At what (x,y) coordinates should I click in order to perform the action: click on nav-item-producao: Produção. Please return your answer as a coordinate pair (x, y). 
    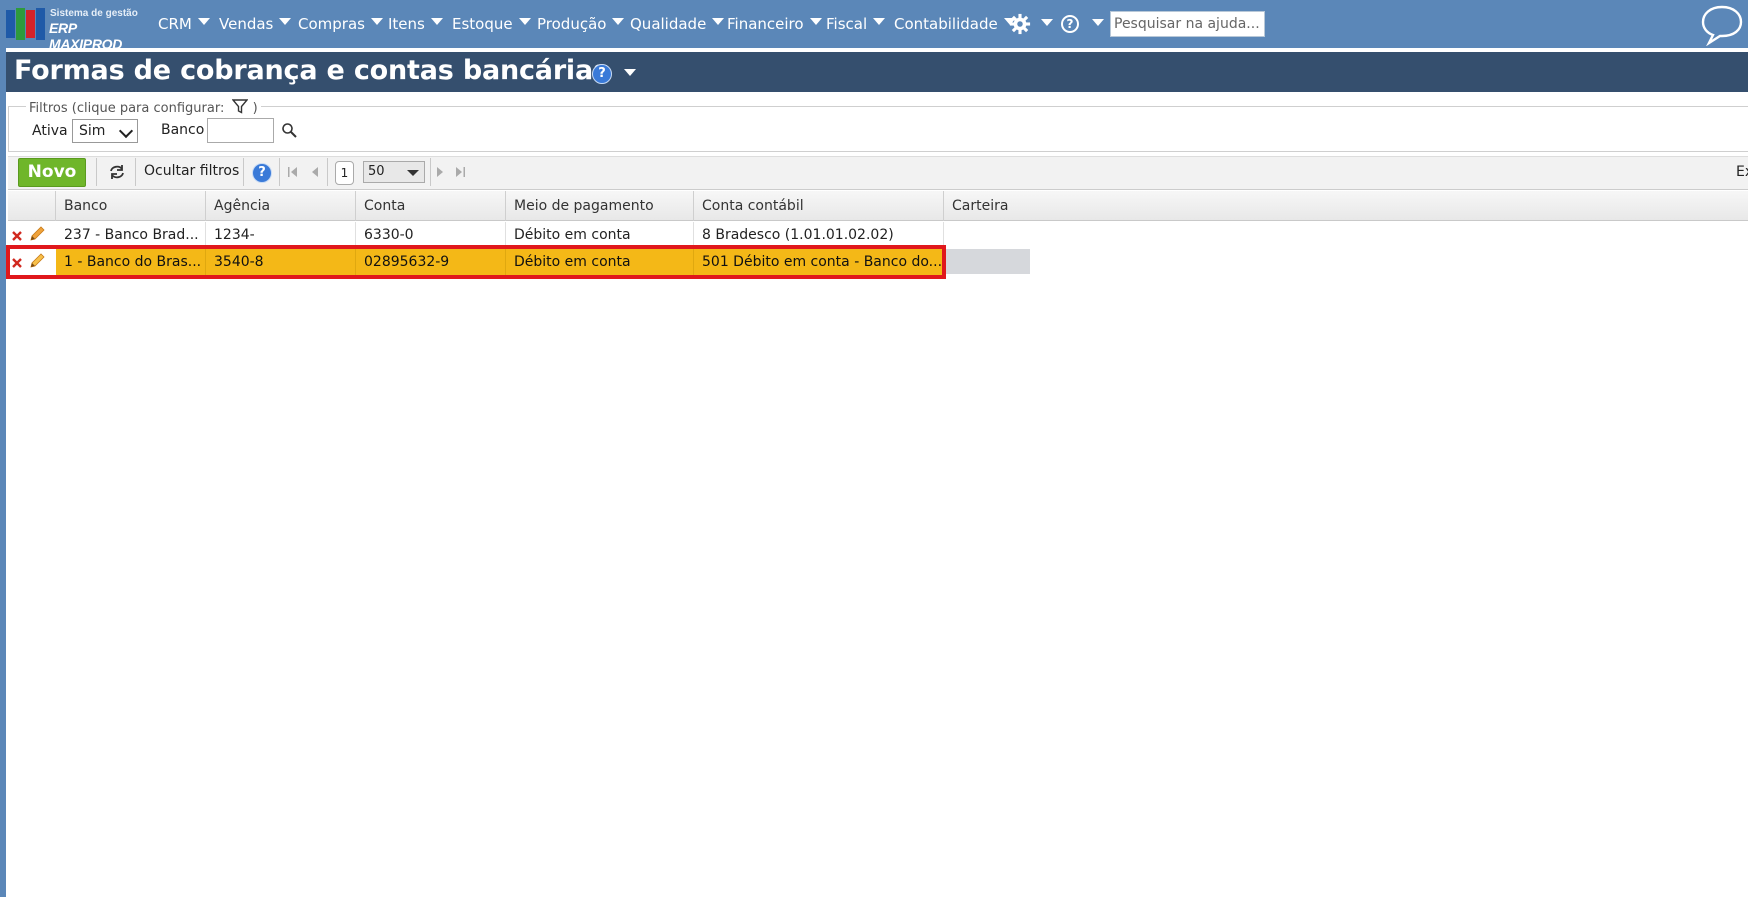
    Looking at the image, I should click on (581, 24).